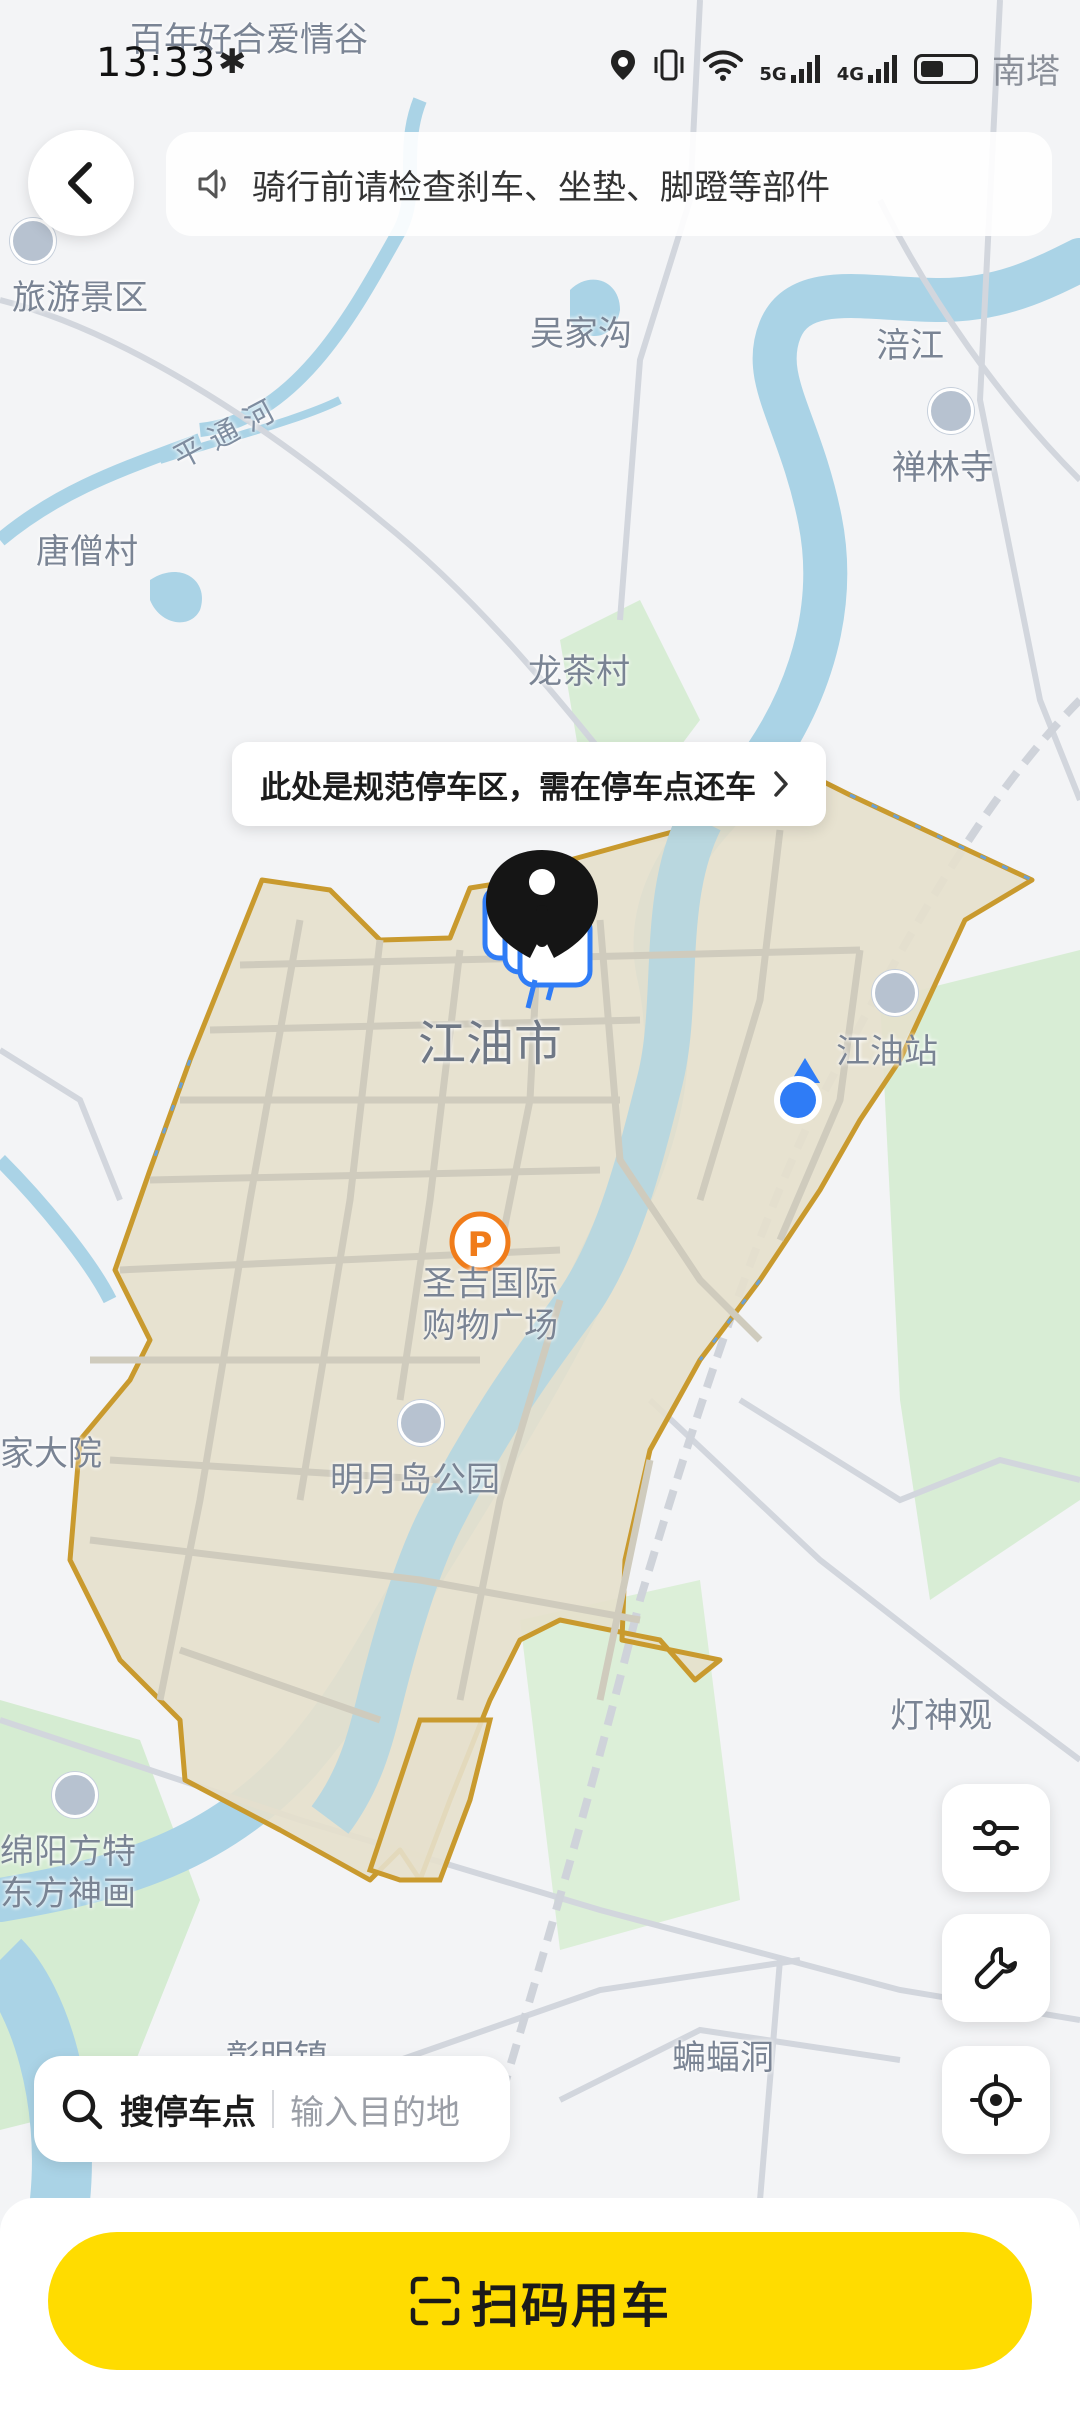  Describe the element at coordinates (895, 993) in the screenshot. I see `poi-station-icon` at that location.